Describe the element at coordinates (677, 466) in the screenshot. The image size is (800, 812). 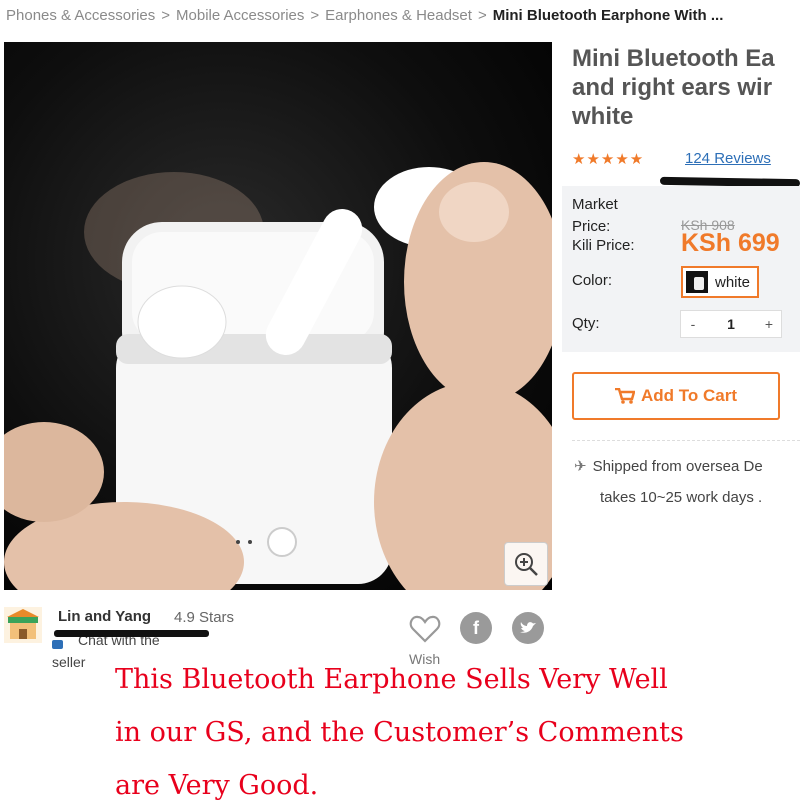
I see `shipping-text: Shipped from oversea De` at that location.